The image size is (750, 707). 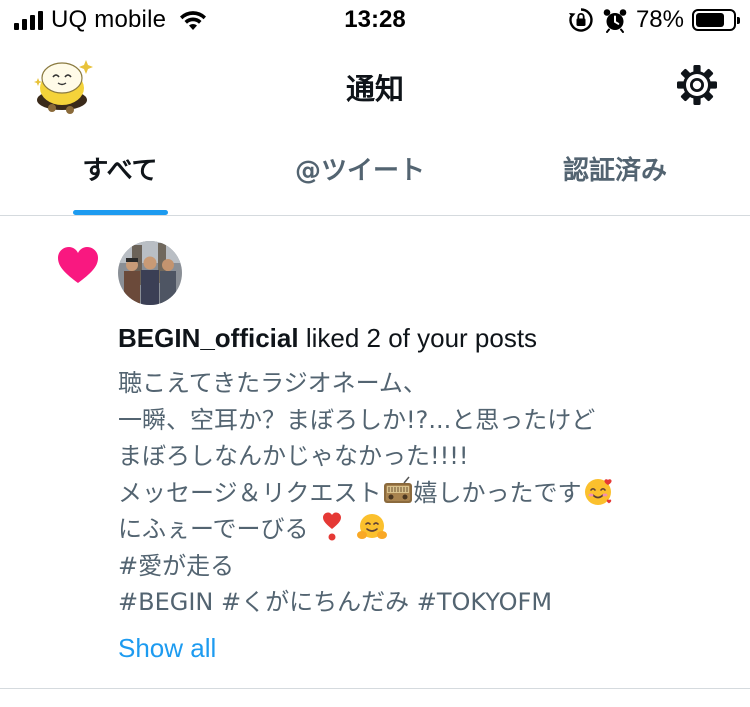 I want to click on status-bar: UQ mobile 13:28 78%, so click(x=375, y=20).